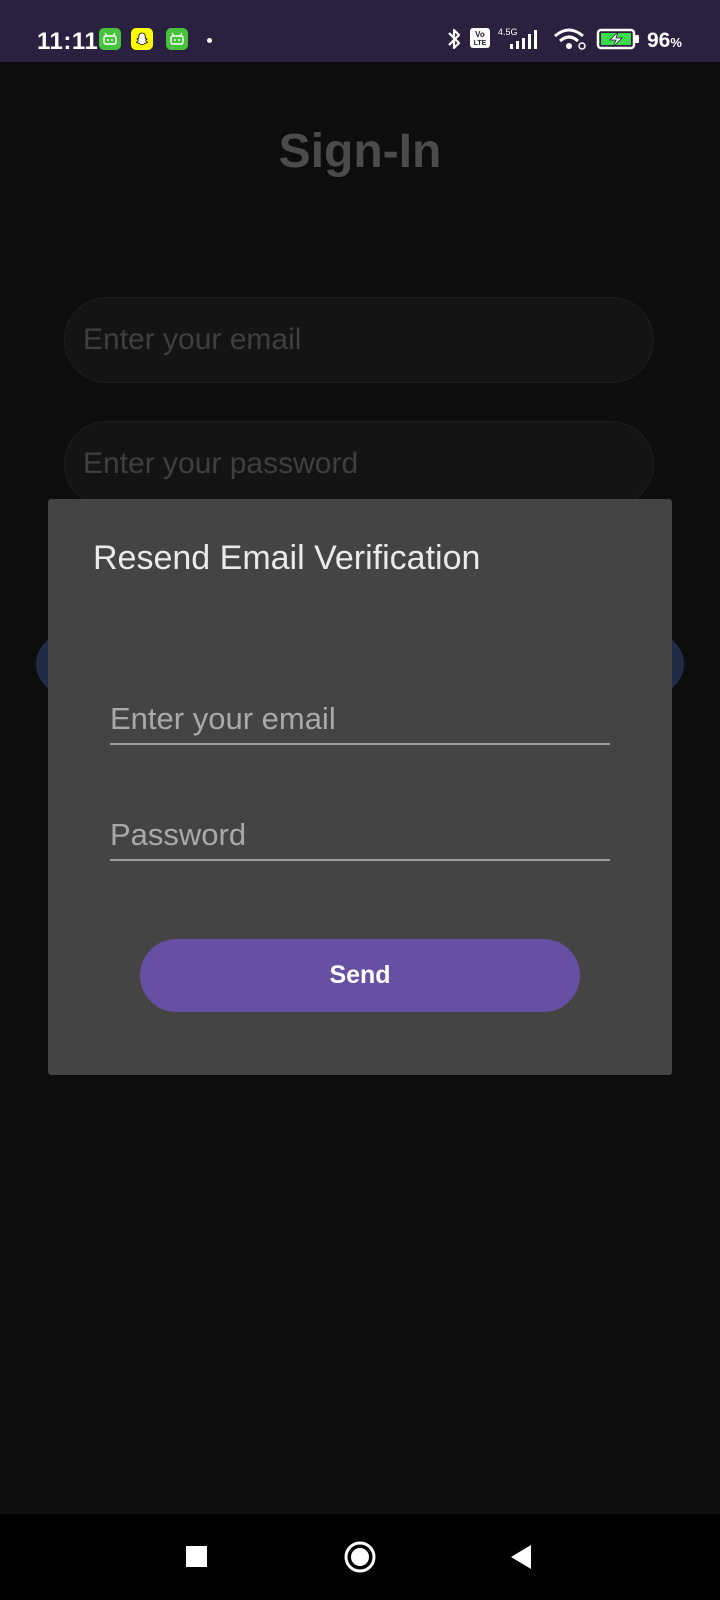 The image size is (720, 1600). What do you see at coordinates (287, 558) in the screenshot?
I see `dialog-title: Resend Email Verification` at bounding box center [287, 558].